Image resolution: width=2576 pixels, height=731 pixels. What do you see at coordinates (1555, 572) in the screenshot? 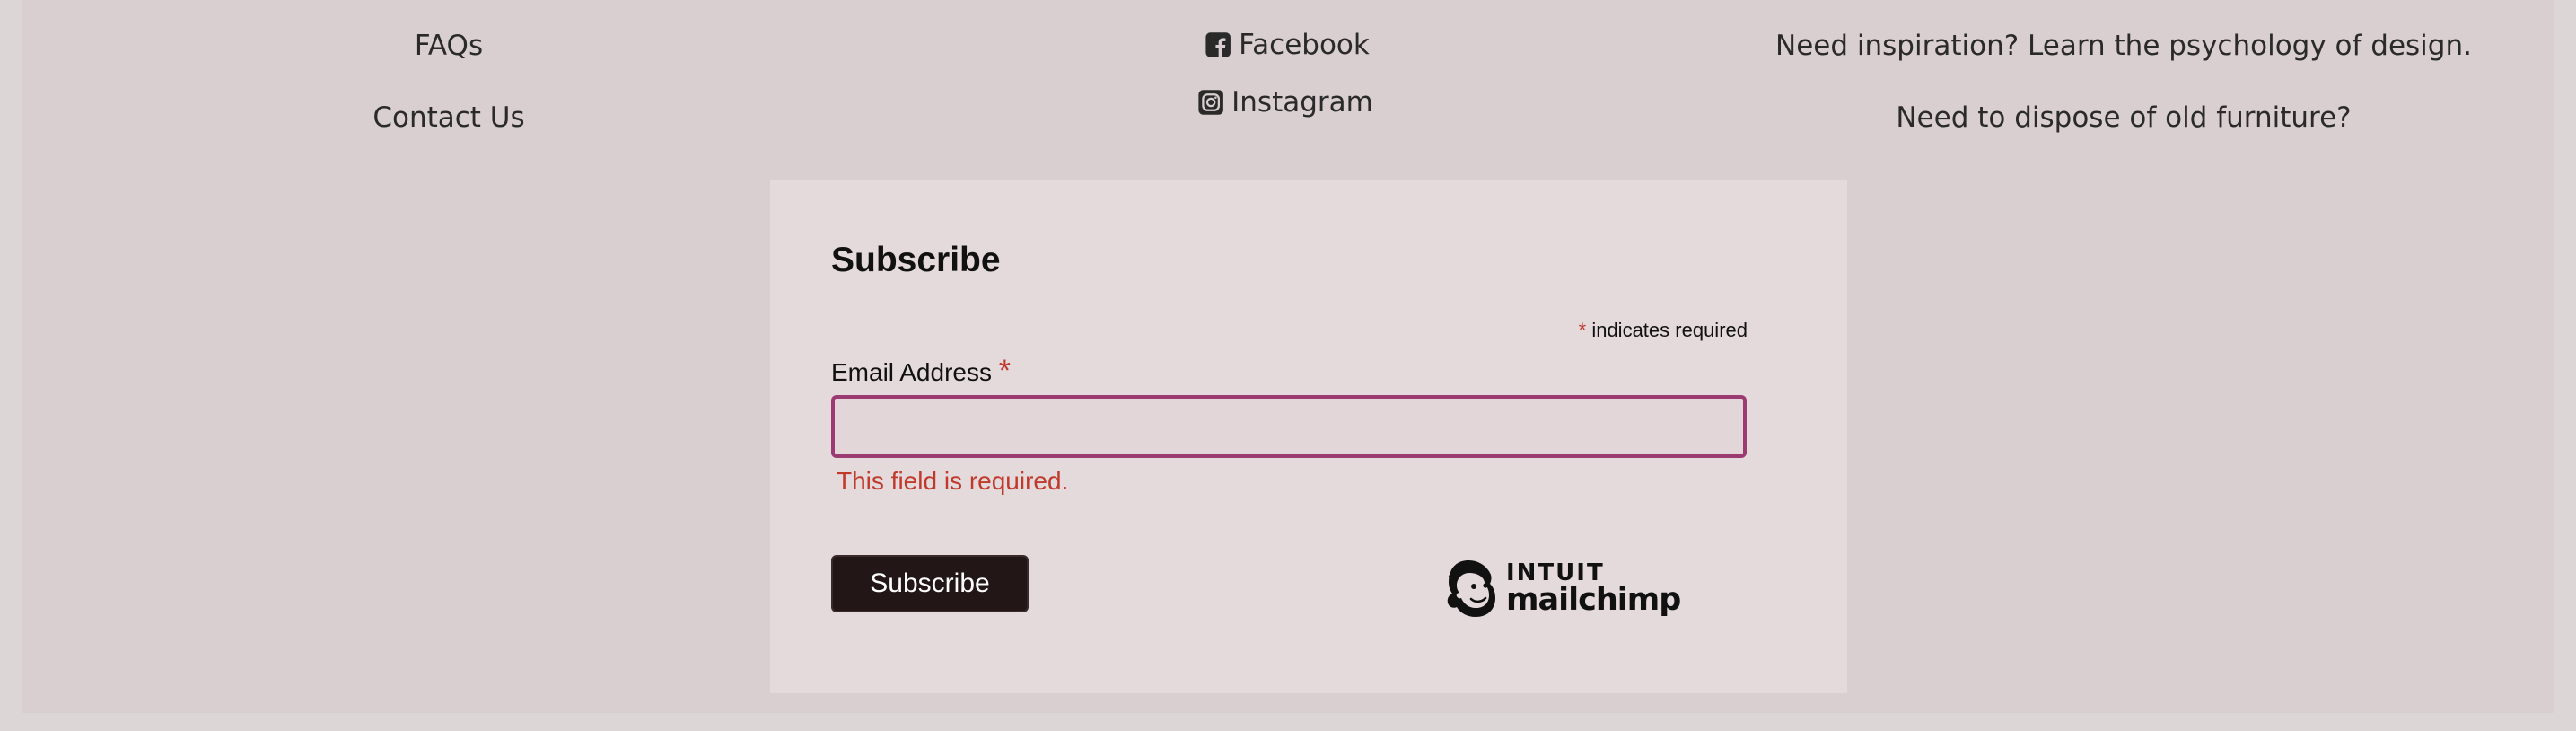
I see `intuit-text: INTUIT` at bounding box center [1555, 572].